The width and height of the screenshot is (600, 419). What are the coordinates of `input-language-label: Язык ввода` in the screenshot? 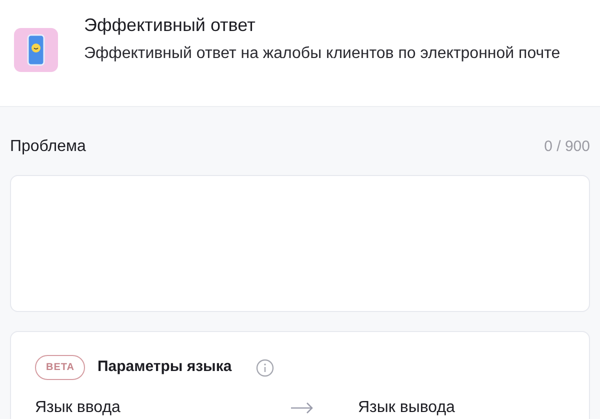 It's located at (78, 408).